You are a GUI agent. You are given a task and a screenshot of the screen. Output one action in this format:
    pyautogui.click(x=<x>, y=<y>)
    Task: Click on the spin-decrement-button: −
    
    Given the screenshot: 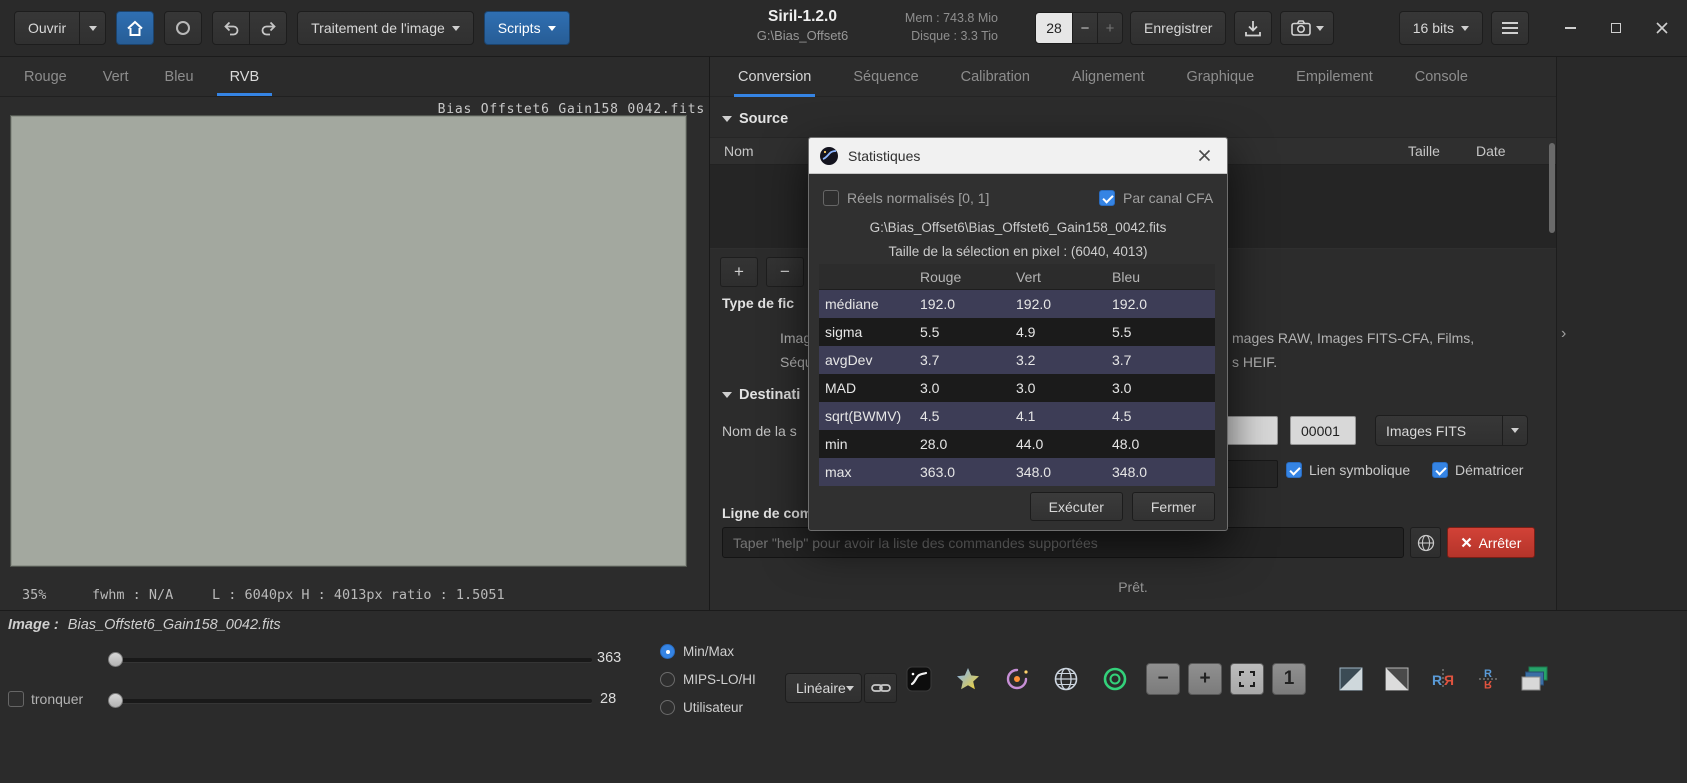 What is the action you would take?
    pyautogui.click(x=1085, y=28)
    